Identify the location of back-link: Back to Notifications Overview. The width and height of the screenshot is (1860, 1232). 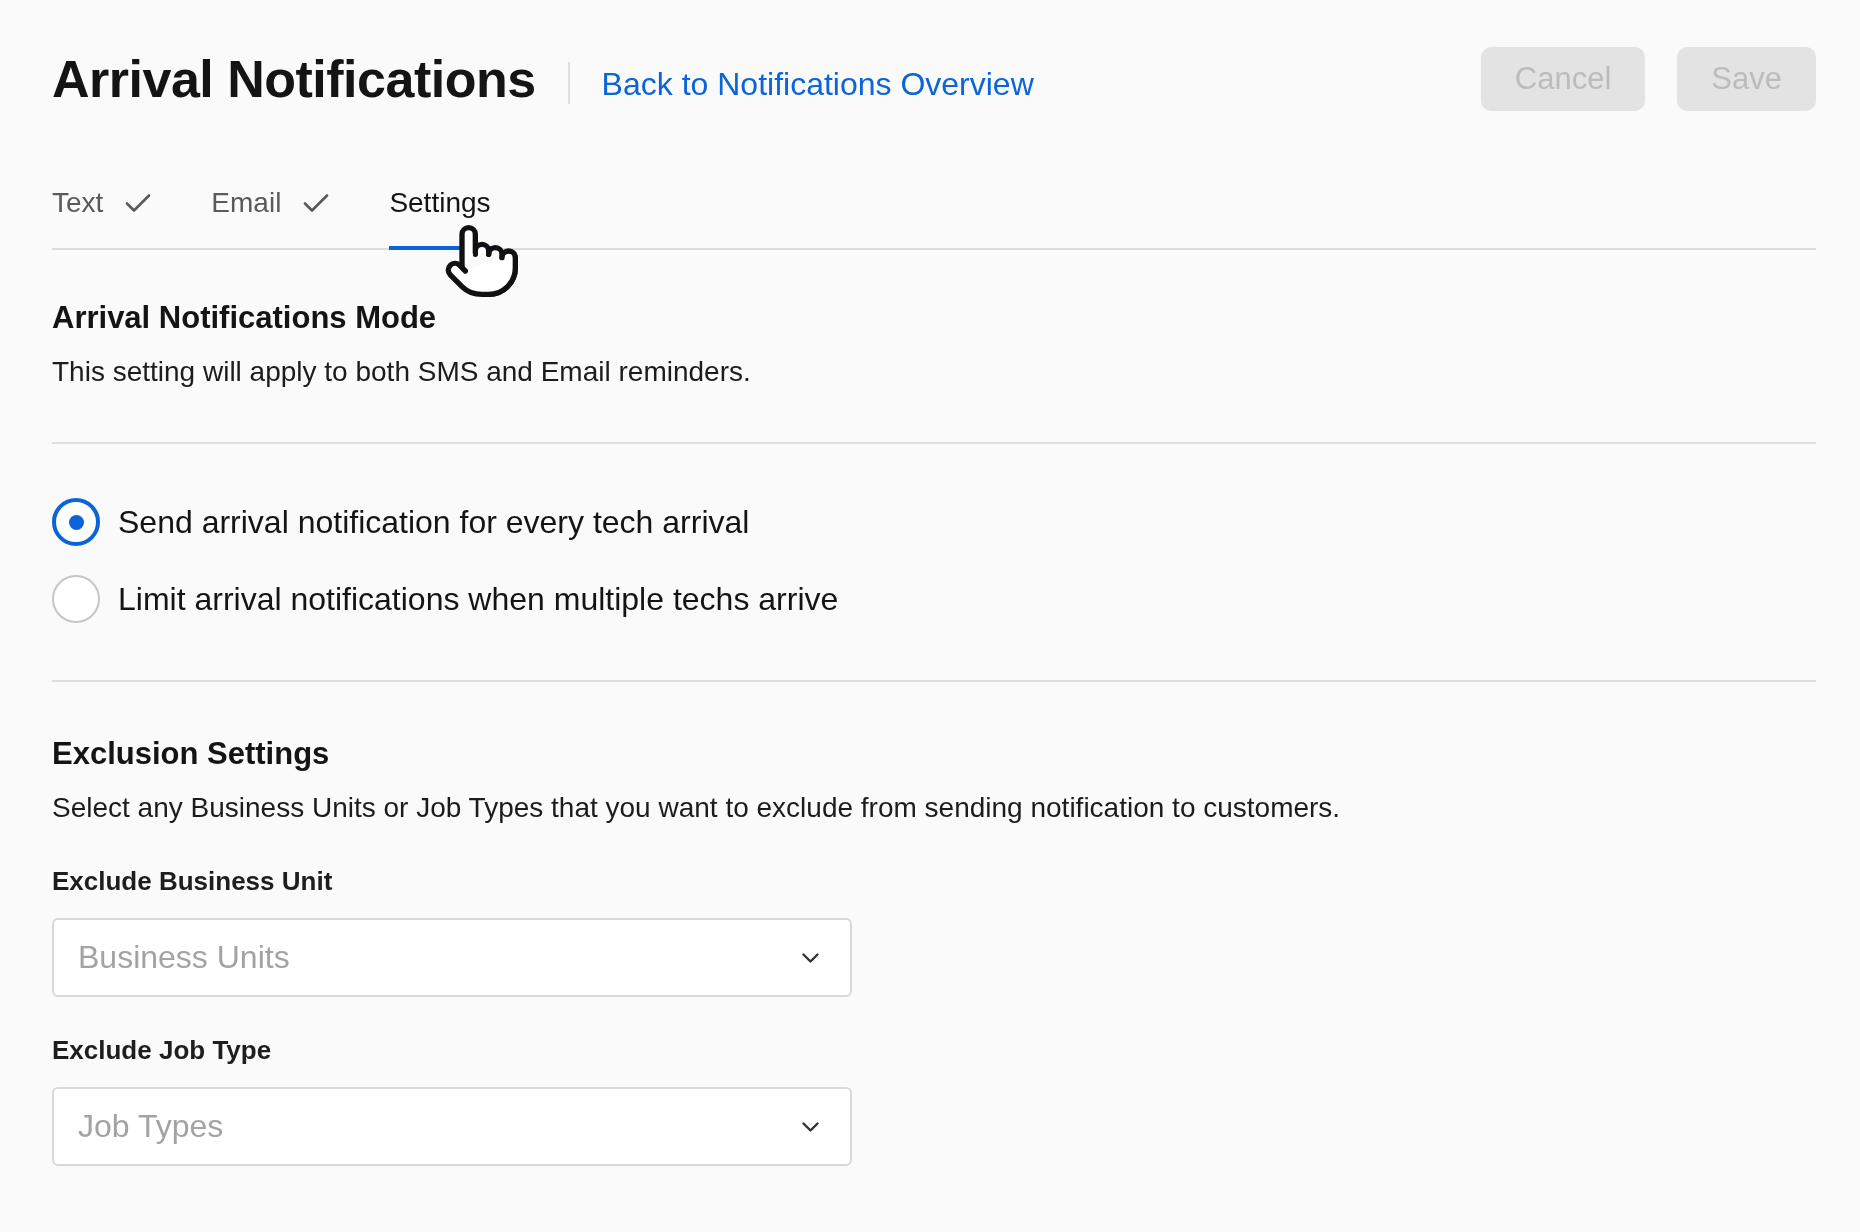
(817, 84).